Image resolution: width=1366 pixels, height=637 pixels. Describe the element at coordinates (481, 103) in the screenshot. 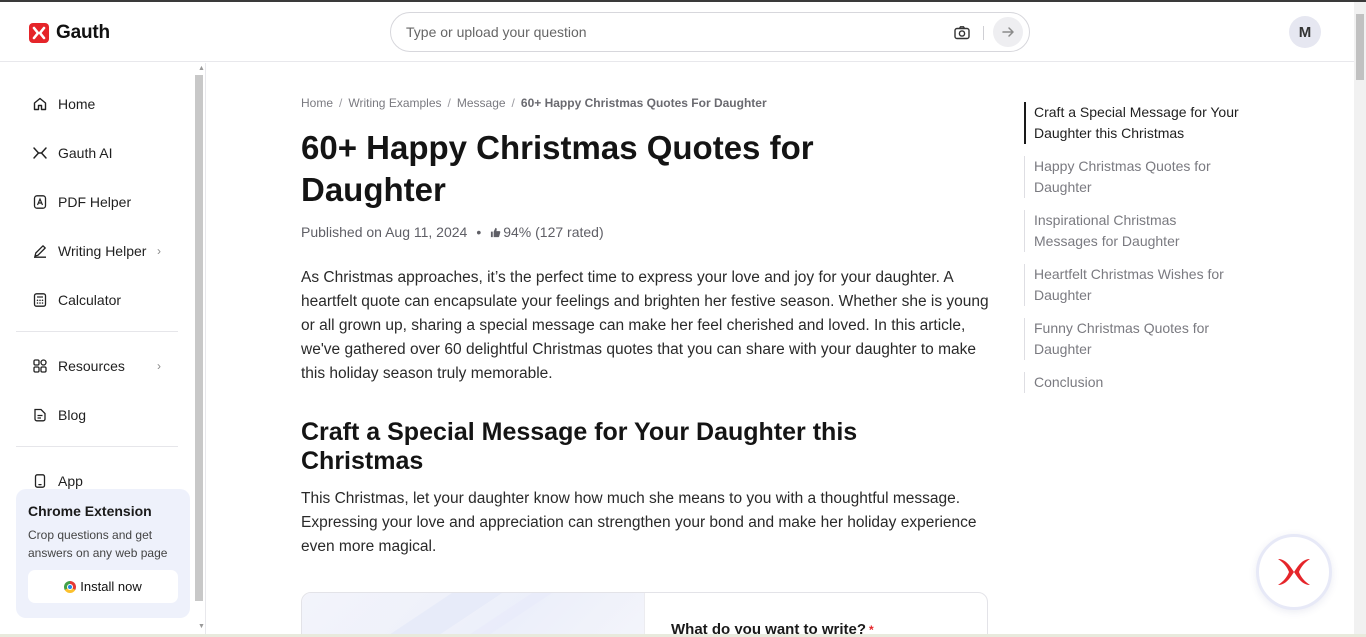

I see `breadcrumb-link: Message` at that location.